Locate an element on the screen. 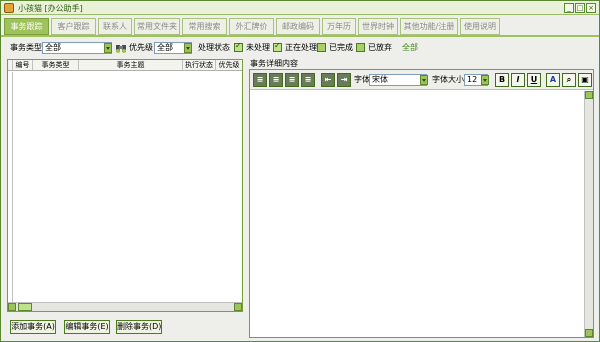 This screenshot has width=600, height=342. grid-header: 编号 事务类型 事务主题 执行状态 优先级 is located at coordinates (125, 65).